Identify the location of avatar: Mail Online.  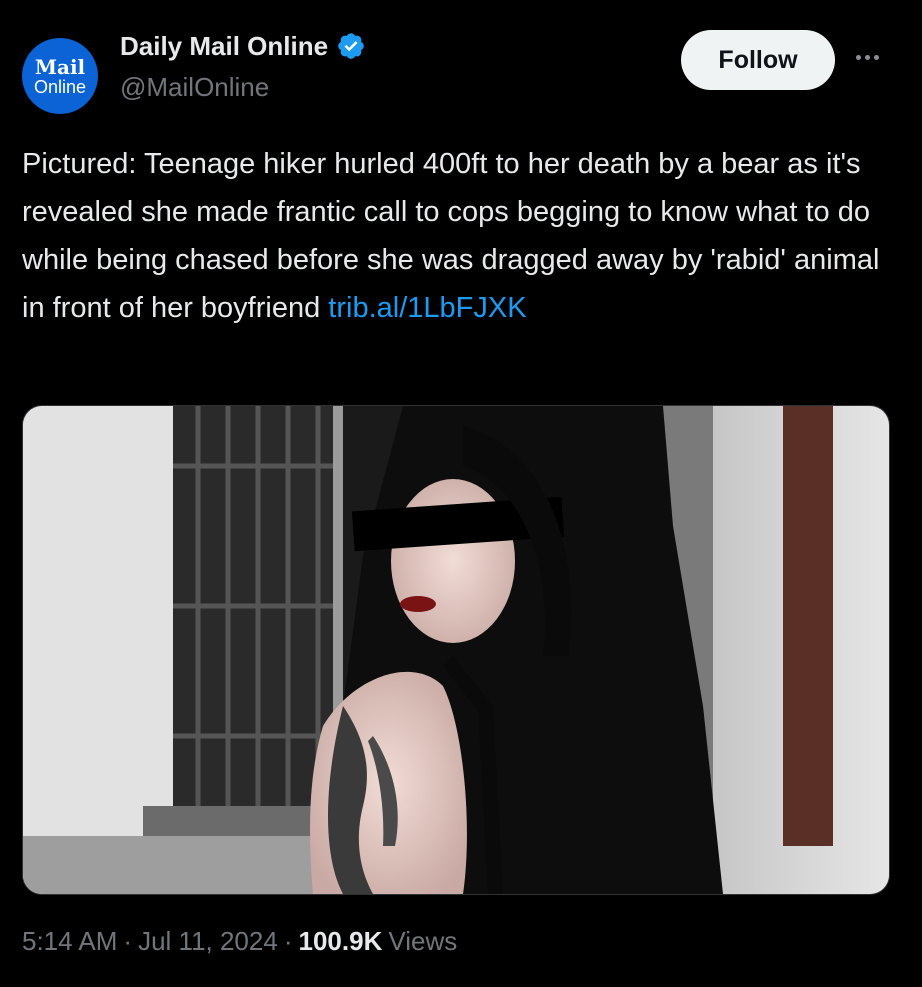
(60, 76).